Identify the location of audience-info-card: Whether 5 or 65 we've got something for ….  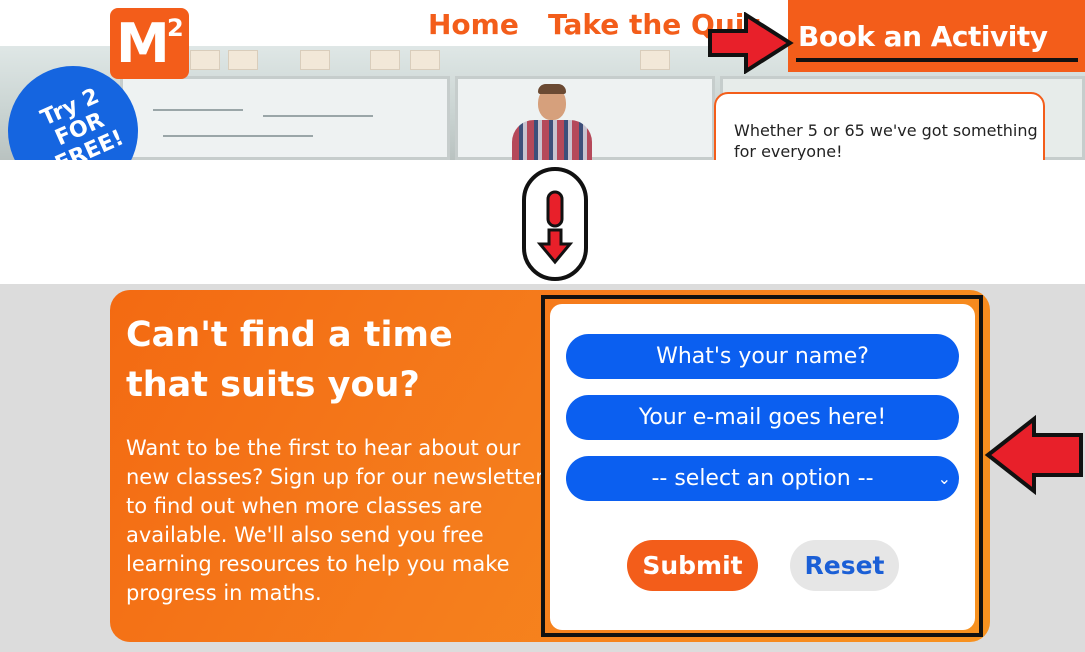
(879, 126).